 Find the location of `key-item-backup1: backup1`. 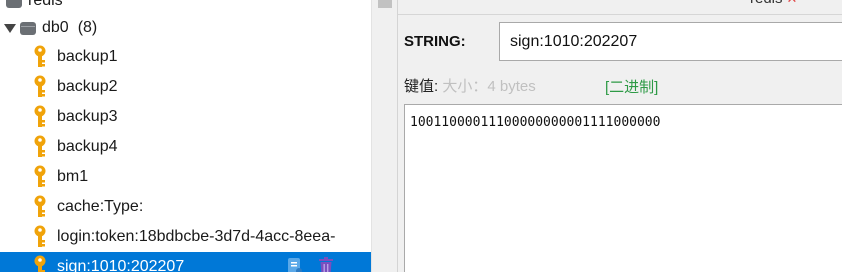

key-item-backup1: backup1 is located at coordinates (185, 57).